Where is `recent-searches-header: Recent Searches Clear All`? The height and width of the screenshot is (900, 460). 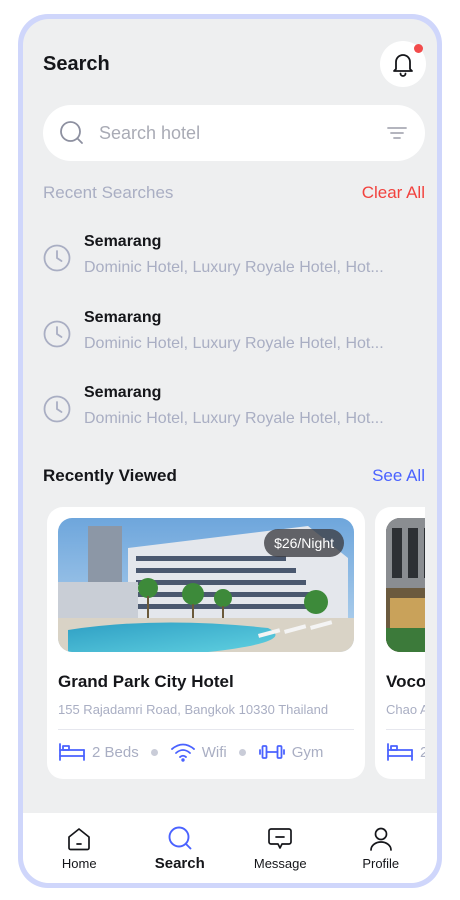 recent-searches-header: Recent Searches Clear All is located at coordinates (234, 193).